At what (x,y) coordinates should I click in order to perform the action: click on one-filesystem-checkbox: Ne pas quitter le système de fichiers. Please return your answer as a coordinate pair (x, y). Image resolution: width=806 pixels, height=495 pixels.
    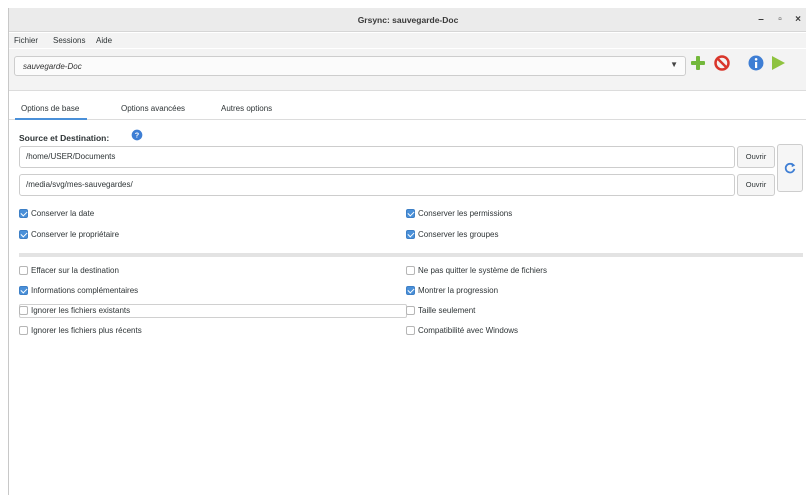
    Looking at the image, I should click on (476, 271).